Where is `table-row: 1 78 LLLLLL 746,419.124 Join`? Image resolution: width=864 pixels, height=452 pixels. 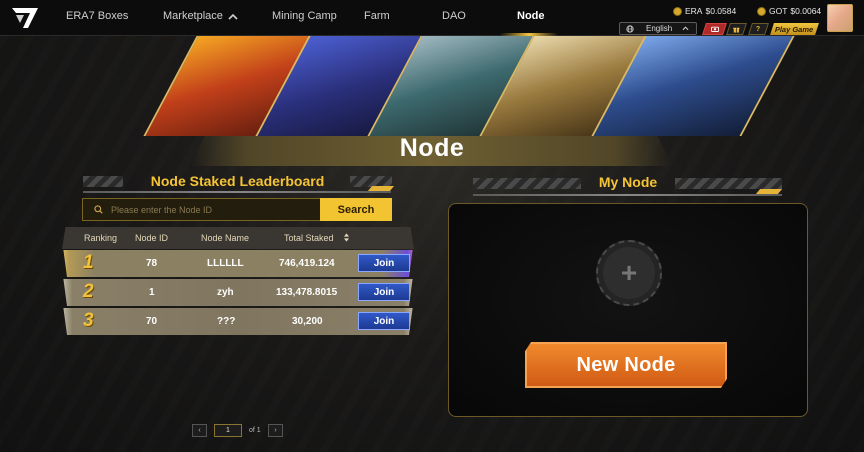
table-row: 1 78 LLLLLL 746,419.124 Join is located at coordinates (238, 263).